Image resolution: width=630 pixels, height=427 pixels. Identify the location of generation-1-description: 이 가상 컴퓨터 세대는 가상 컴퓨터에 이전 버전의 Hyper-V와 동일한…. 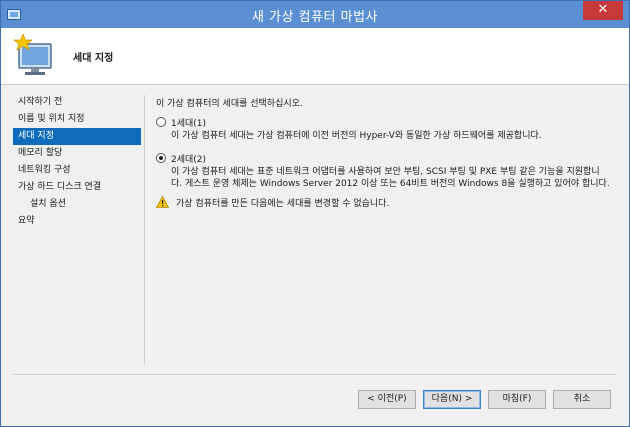
(356, 136).